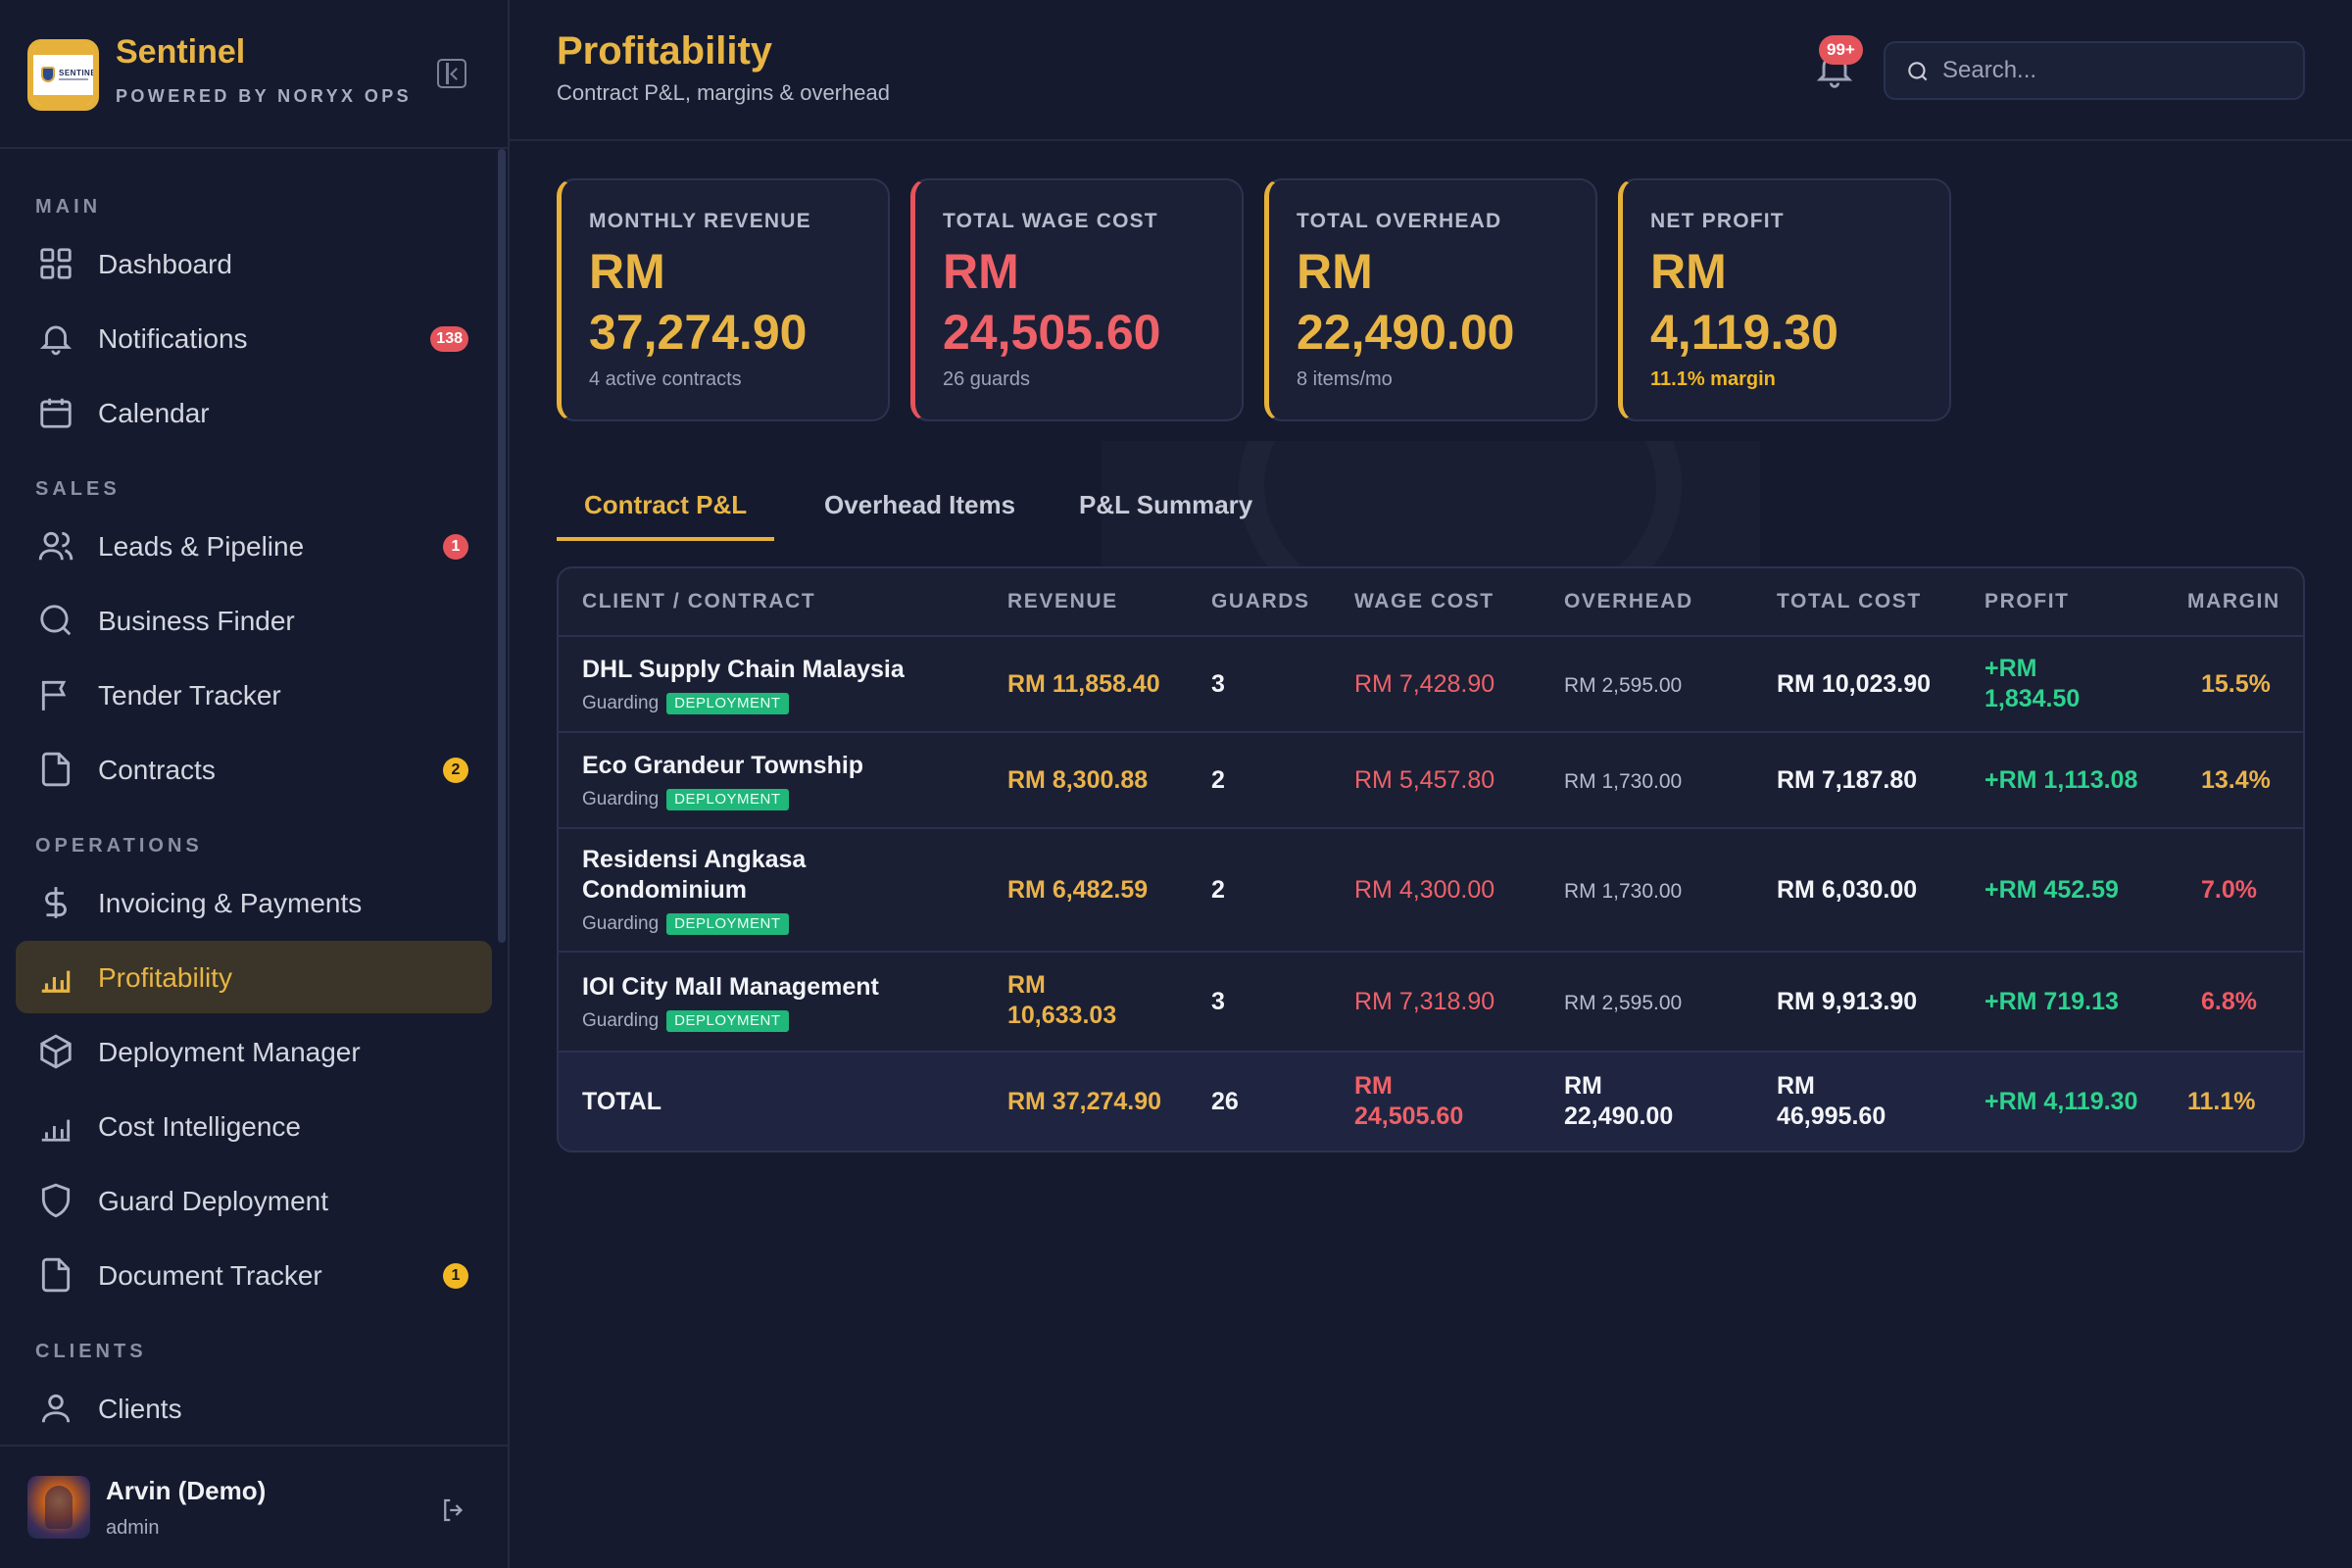 The width and height of the screenshot is (2352, 1568). Describe the element at coordinates (1078, 890) in the screenshot. I see `revenue-cell: RM 6,482.59` at that location.